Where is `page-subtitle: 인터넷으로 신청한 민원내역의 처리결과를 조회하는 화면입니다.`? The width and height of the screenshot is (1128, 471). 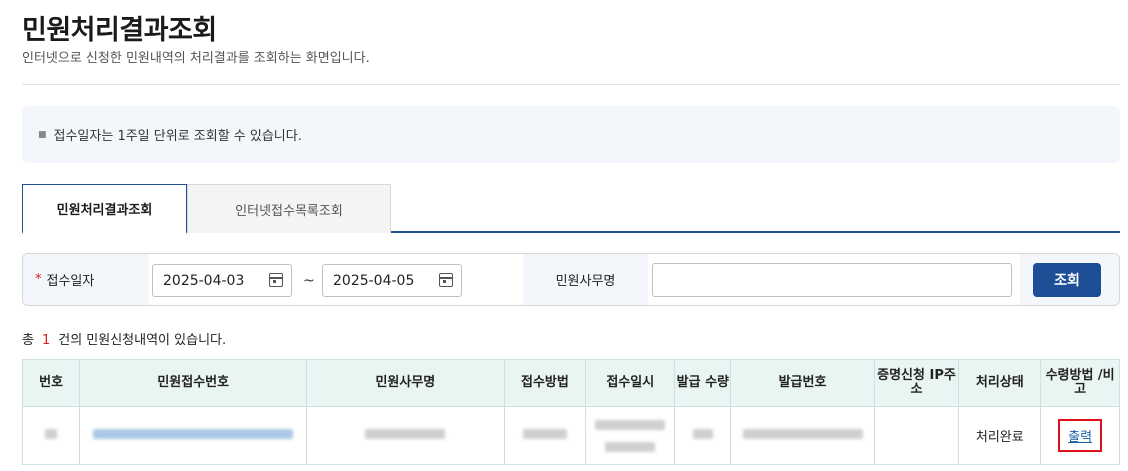
page-subtitle: 인터넷으로 신청한 민원내역의 처리결과를 조회하는 화면입니다. is located at coordinates (196, 58).